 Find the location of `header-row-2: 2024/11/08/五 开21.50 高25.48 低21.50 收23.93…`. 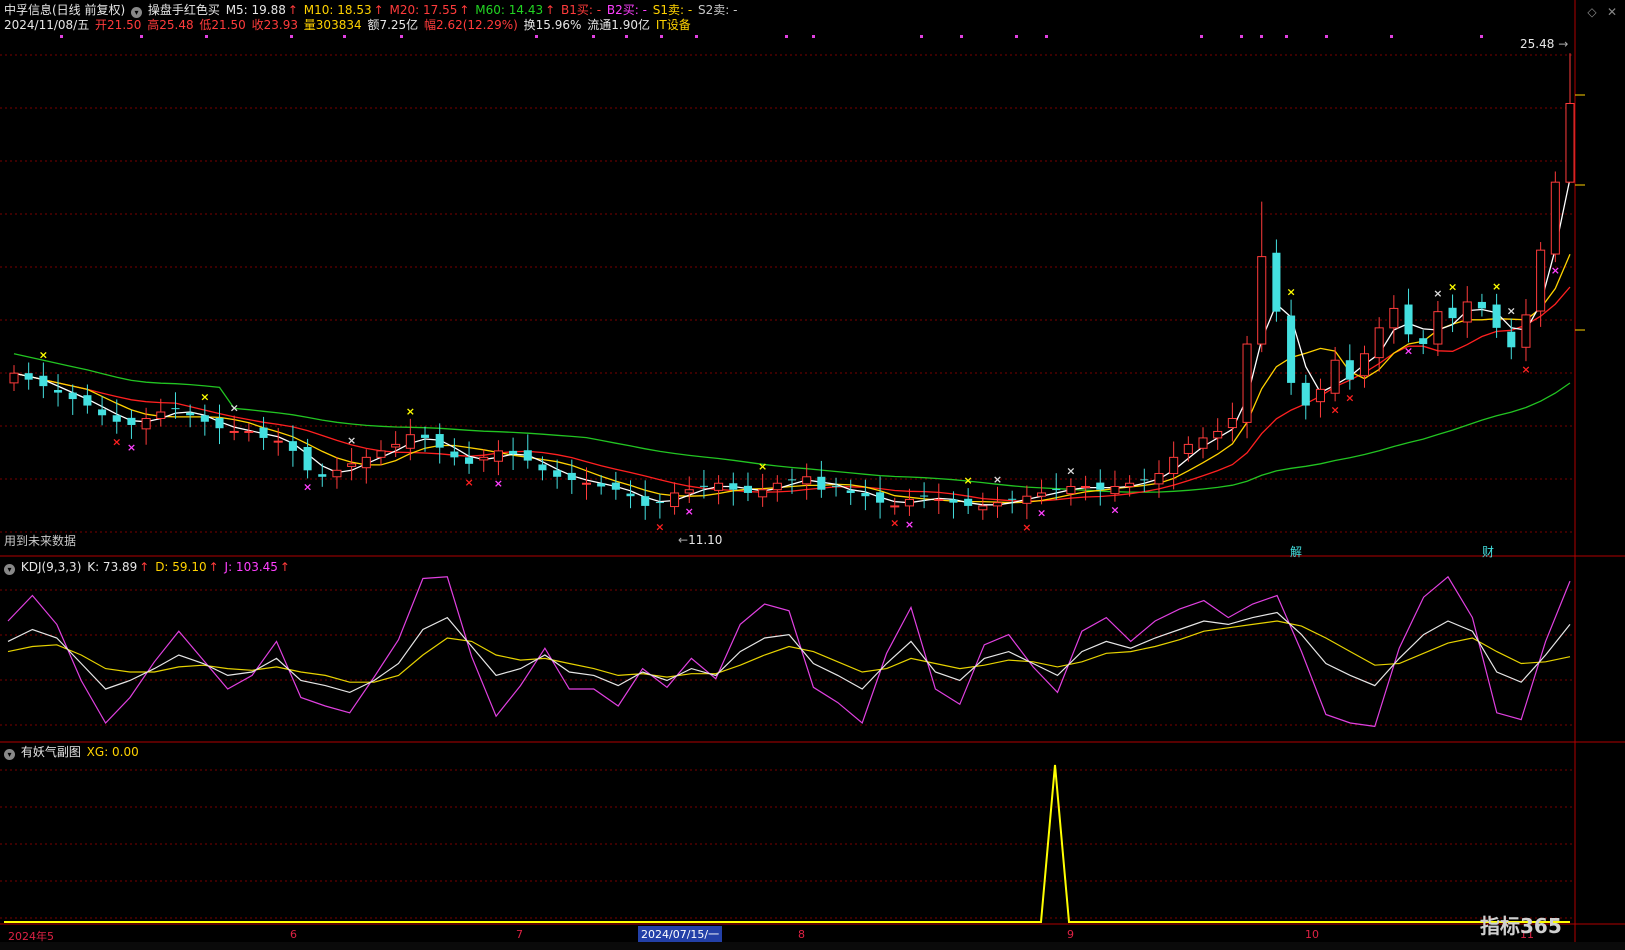

header-row-2: 2024/11/08/五 开21.50 高25.48 低21.50 收23.93… is located at coordinates (348, 25).